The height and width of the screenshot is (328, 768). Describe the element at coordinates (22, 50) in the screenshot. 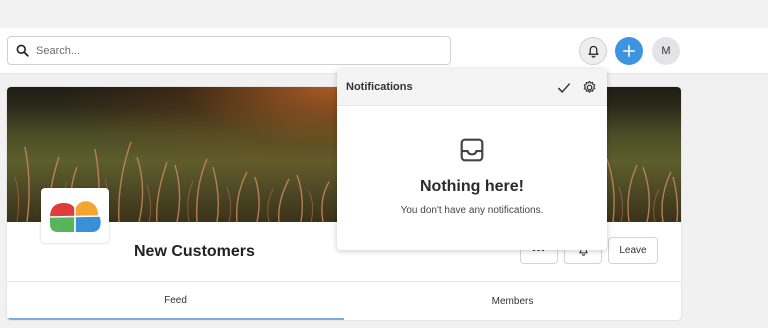

I see `search-icon` at that location.